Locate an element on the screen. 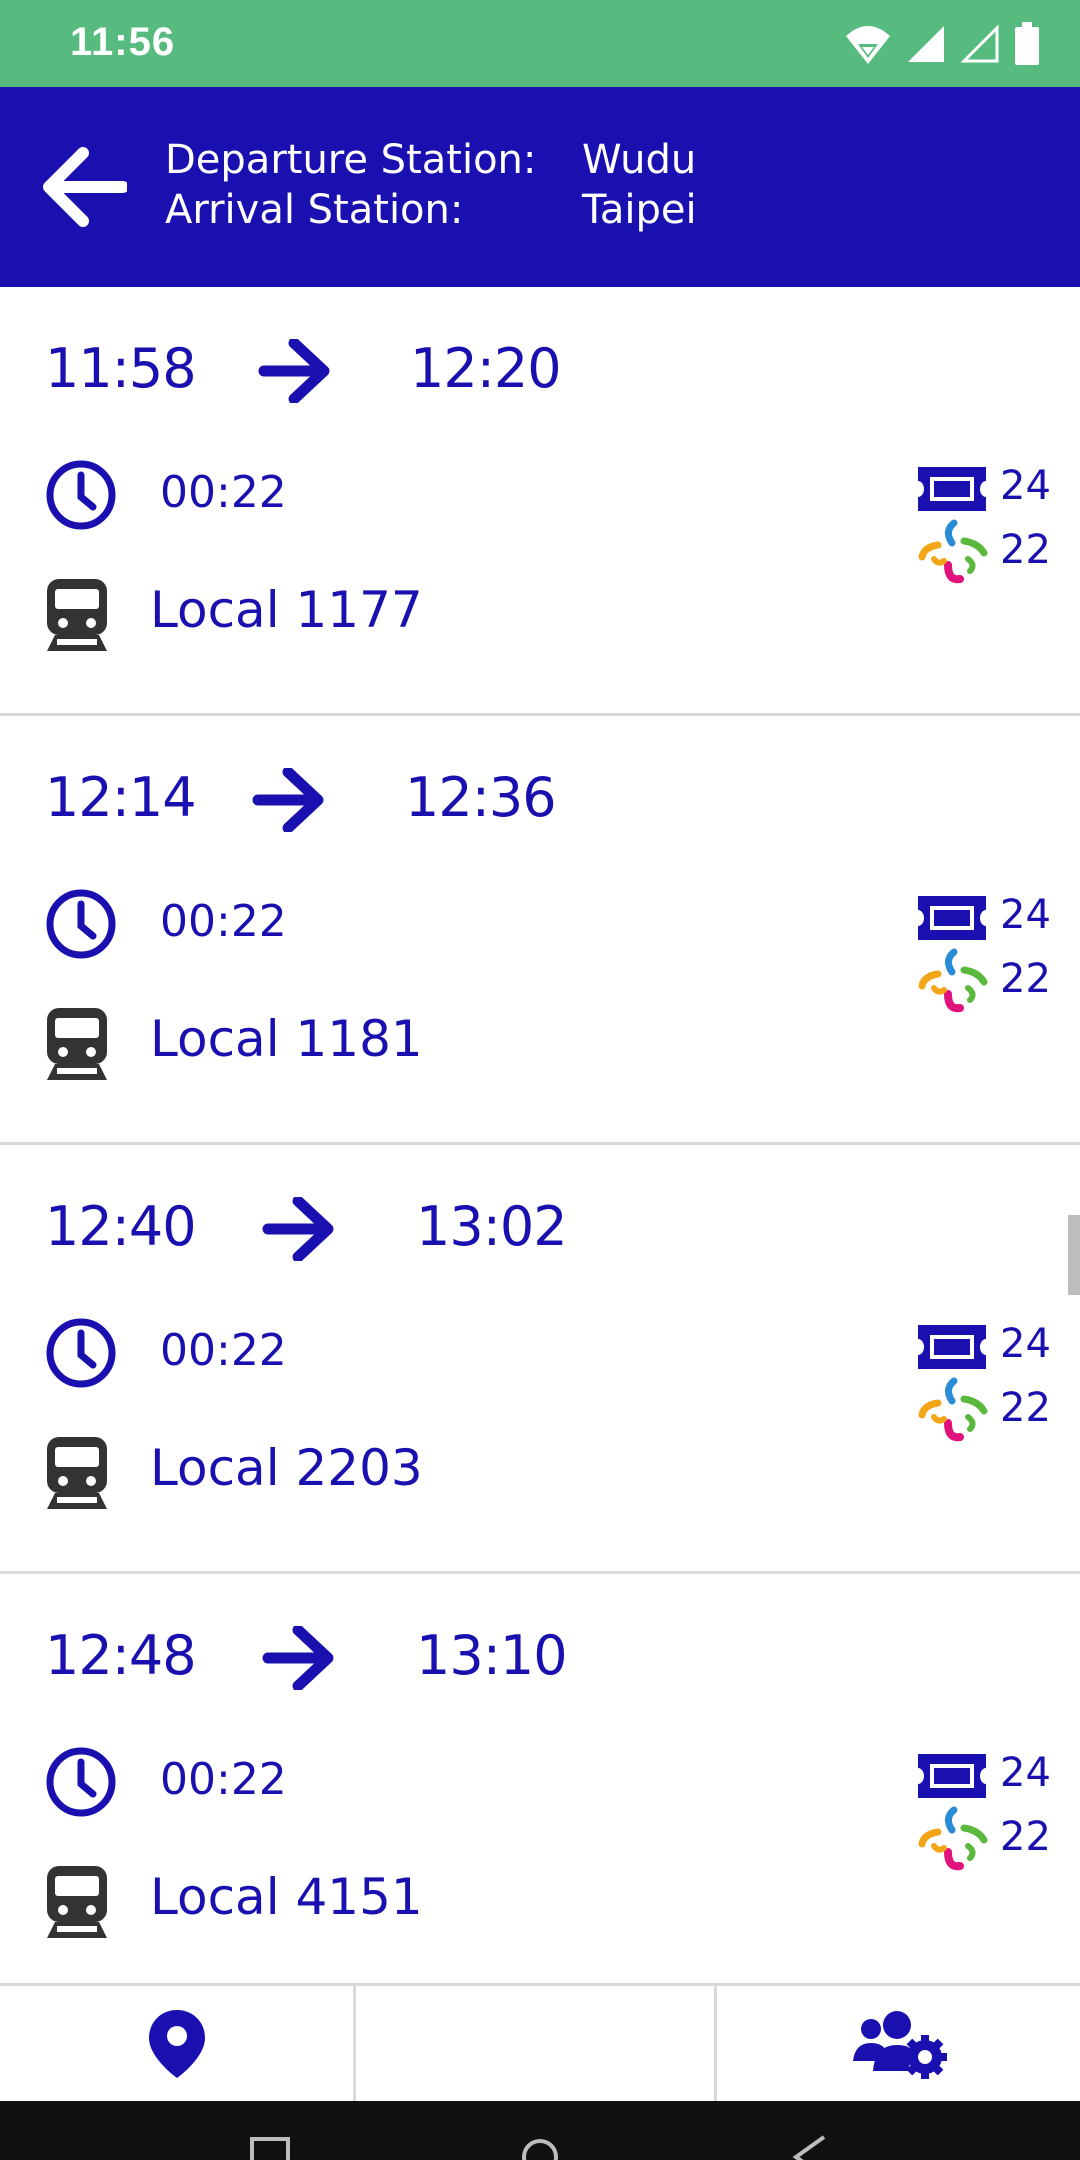  signal-empty-icon is located at coordinates (979, 43).